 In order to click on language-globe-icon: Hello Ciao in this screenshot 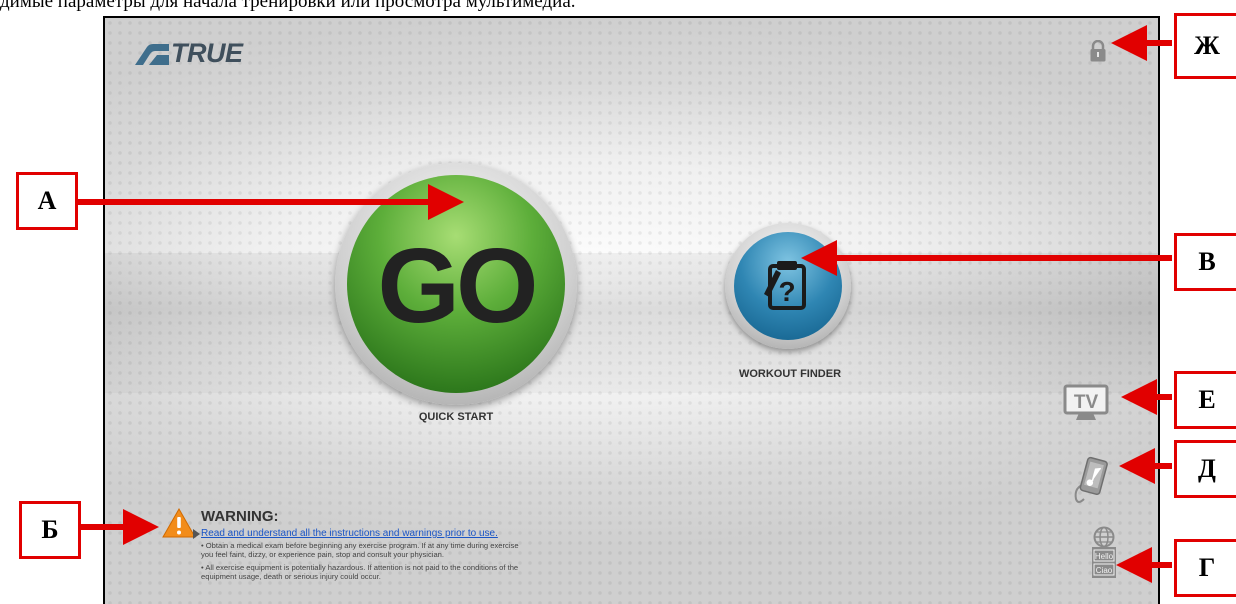, I will do `click(1104, 555)`.